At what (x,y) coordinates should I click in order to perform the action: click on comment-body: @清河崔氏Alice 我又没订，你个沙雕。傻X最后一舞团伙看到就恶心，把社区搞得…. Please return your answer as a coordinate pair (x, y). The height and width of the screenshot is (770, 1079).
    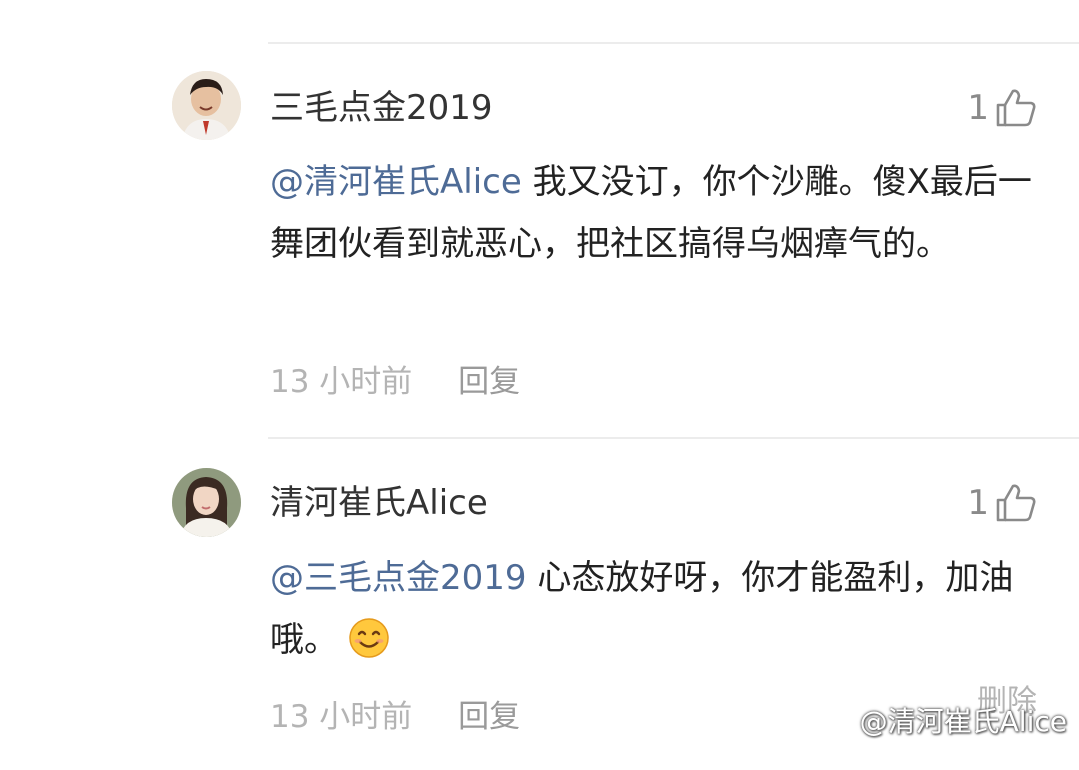
    Looking at the image, I should click on (655, 213).